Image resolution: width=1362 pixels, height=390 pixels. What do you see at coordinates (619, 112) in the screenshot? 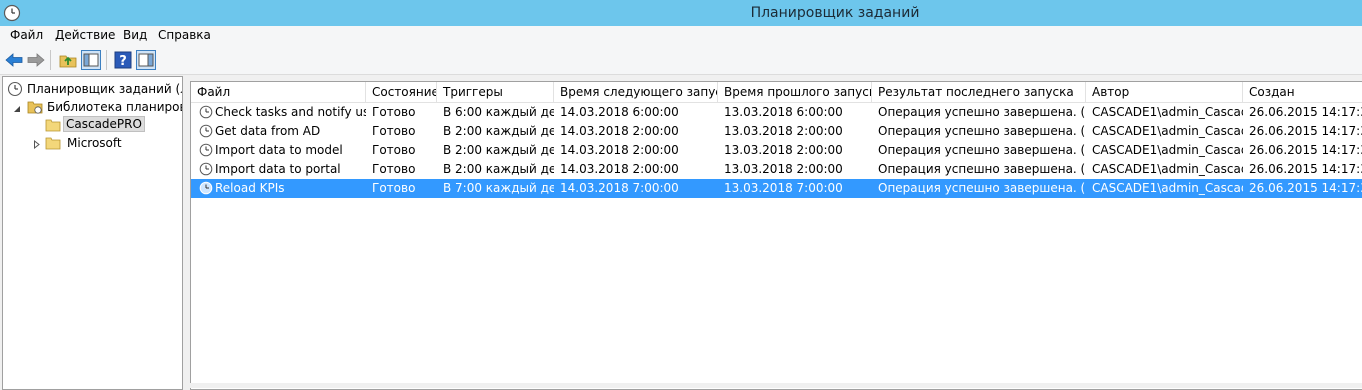
I see `task-next-run: 14.03.2018 6:00:00` at bounding box center [619, 112].